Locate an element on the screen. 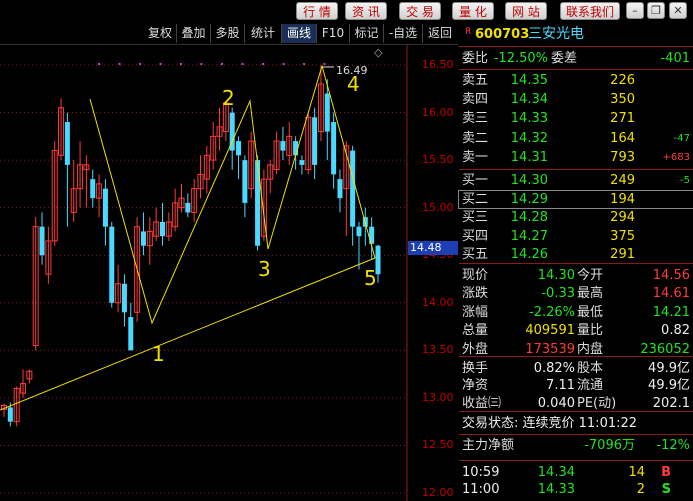 Image resolution: width=693 pixels, height=501 pixels. nav-trade-button: 交 易 is located at coordinates (420, 11).